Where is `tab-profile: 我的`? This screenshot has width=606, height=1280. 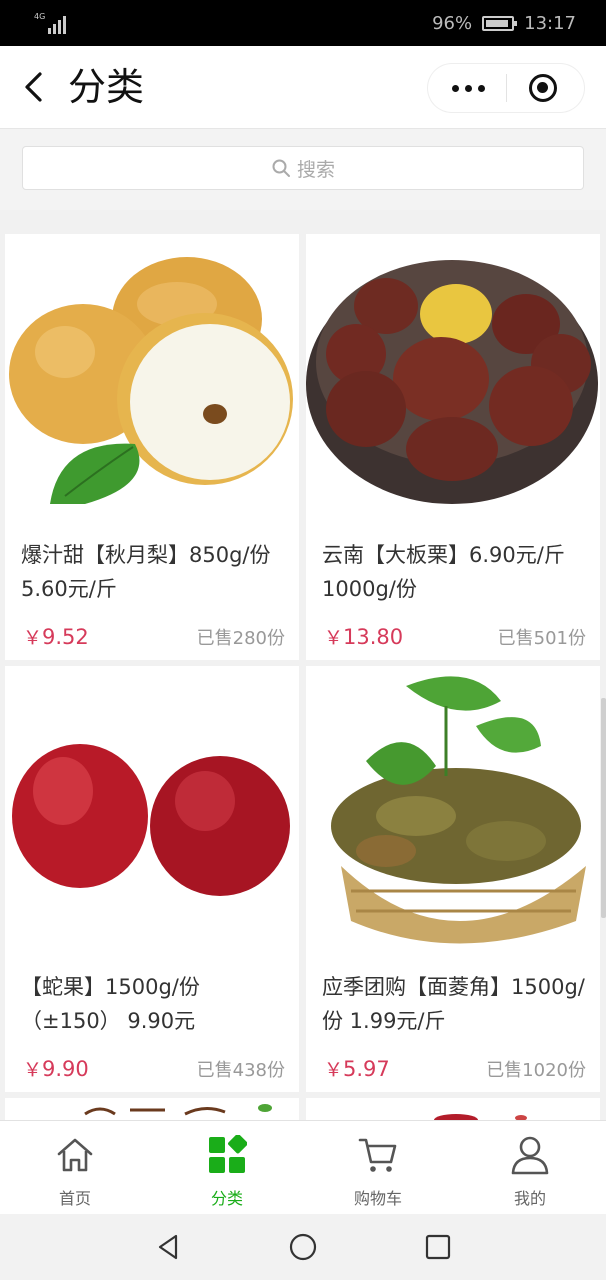
tab-profile: 我的 is located at coordinates (530, 1168).